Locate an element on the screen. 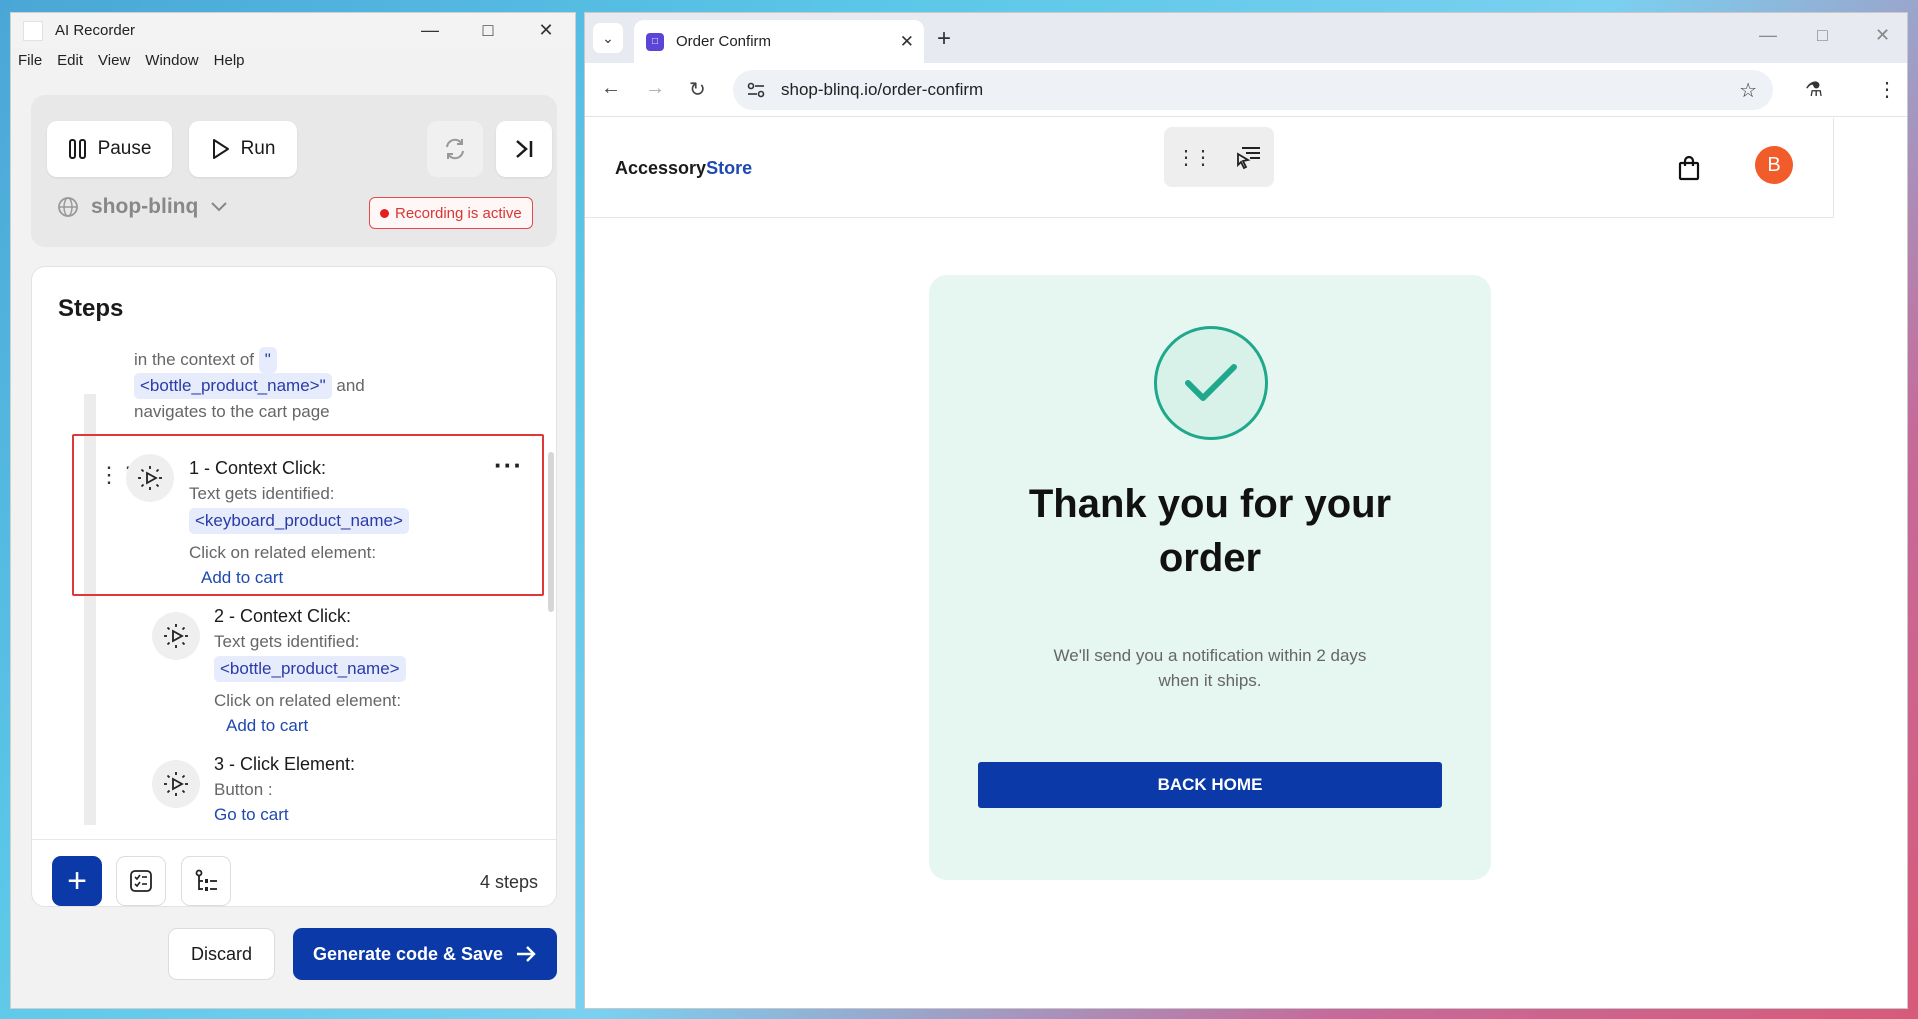 The height and width of the screenshot is (1019, 1918). step-3-line1: Button : is located at coordinates (243, 789).